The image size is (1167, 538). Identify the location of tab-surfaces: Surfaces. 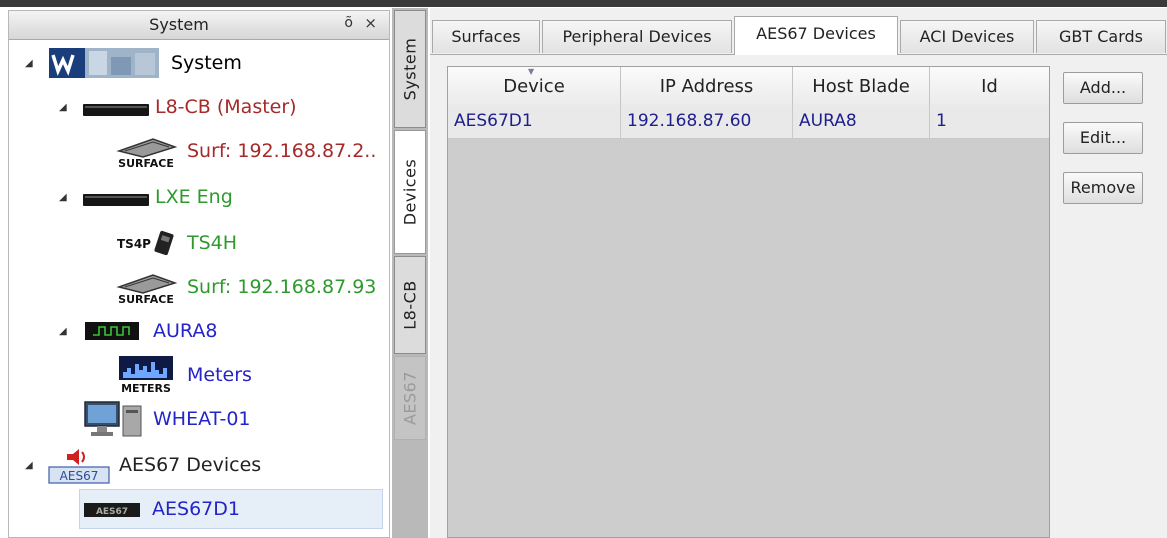
(486, 36).